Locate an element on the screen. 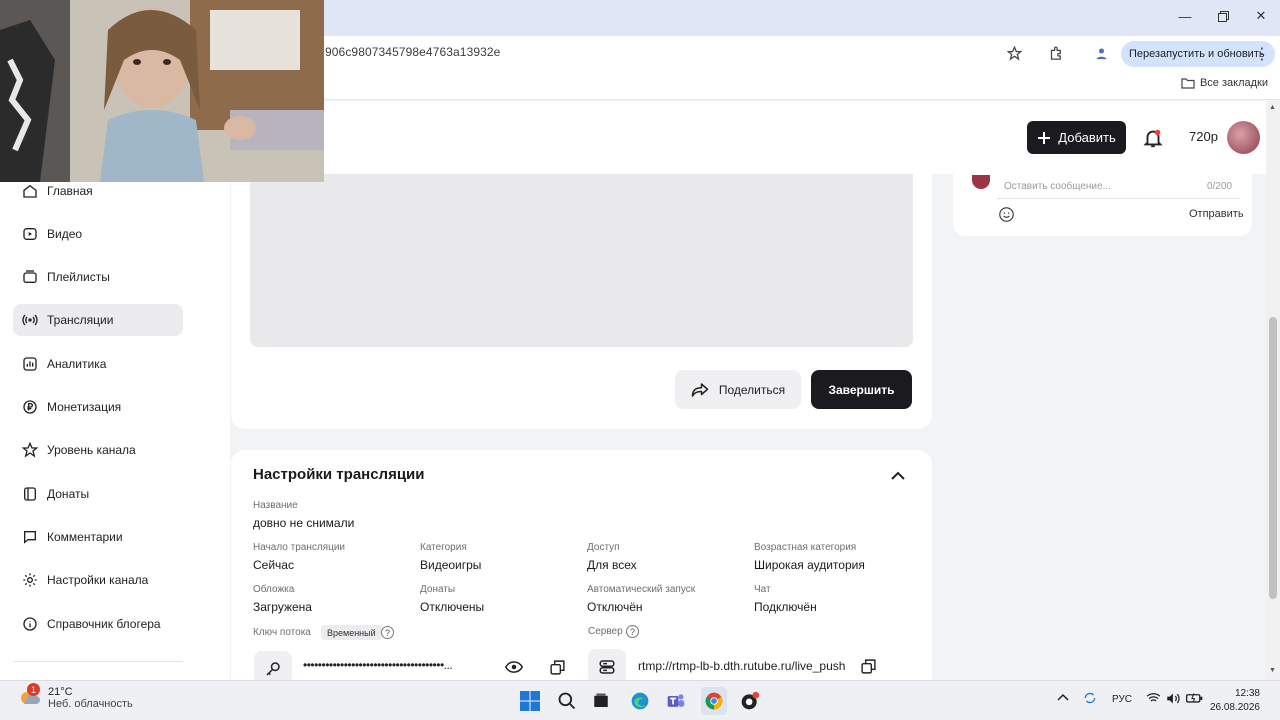 The height and width of the screenshot is (720, 1280). scrollbar-thumb is located at coordinates (1273, 458).